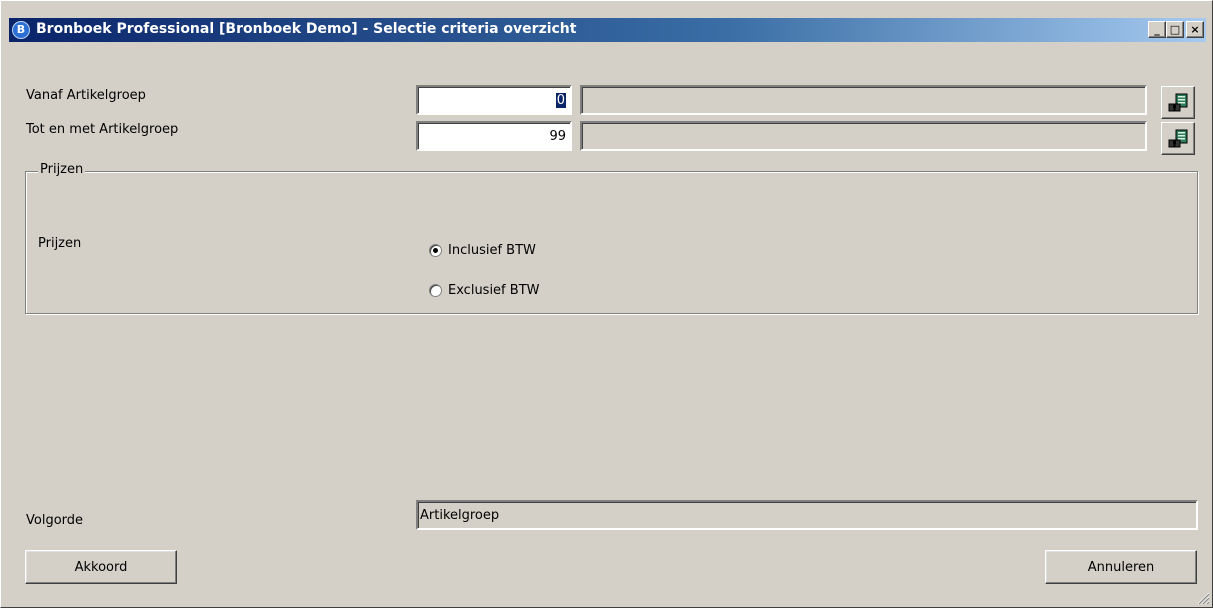  I want to click on from-group-input: 0, so click(494, 100).